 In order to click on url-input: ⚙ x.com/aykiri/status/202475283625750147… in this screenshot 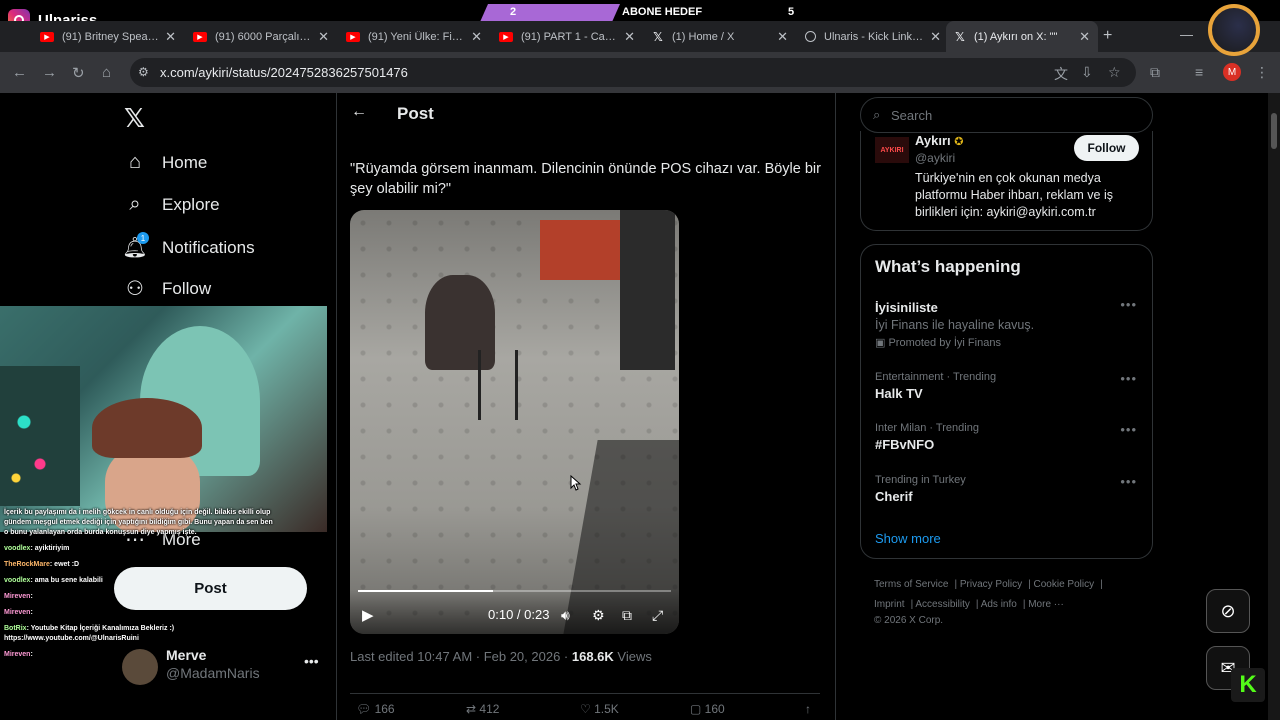, I will do `click(633, 72)`.